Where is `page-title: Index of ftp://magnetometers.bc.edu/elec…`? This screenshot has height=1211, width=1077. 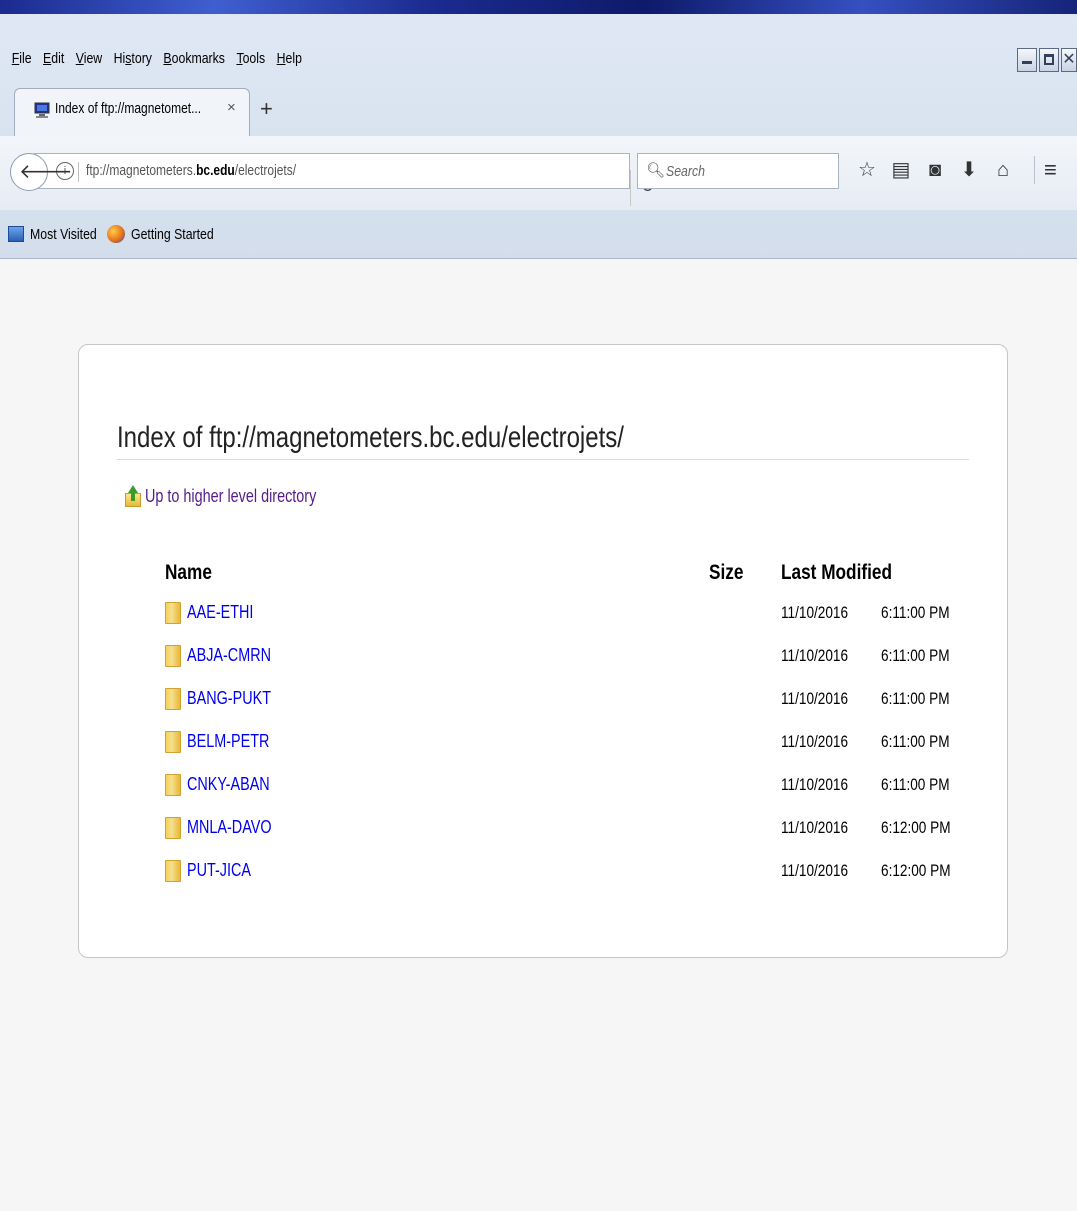
page-title: Index of ftp://magnetometers.bc.edu/elec… is located at coordinates (370, 437).